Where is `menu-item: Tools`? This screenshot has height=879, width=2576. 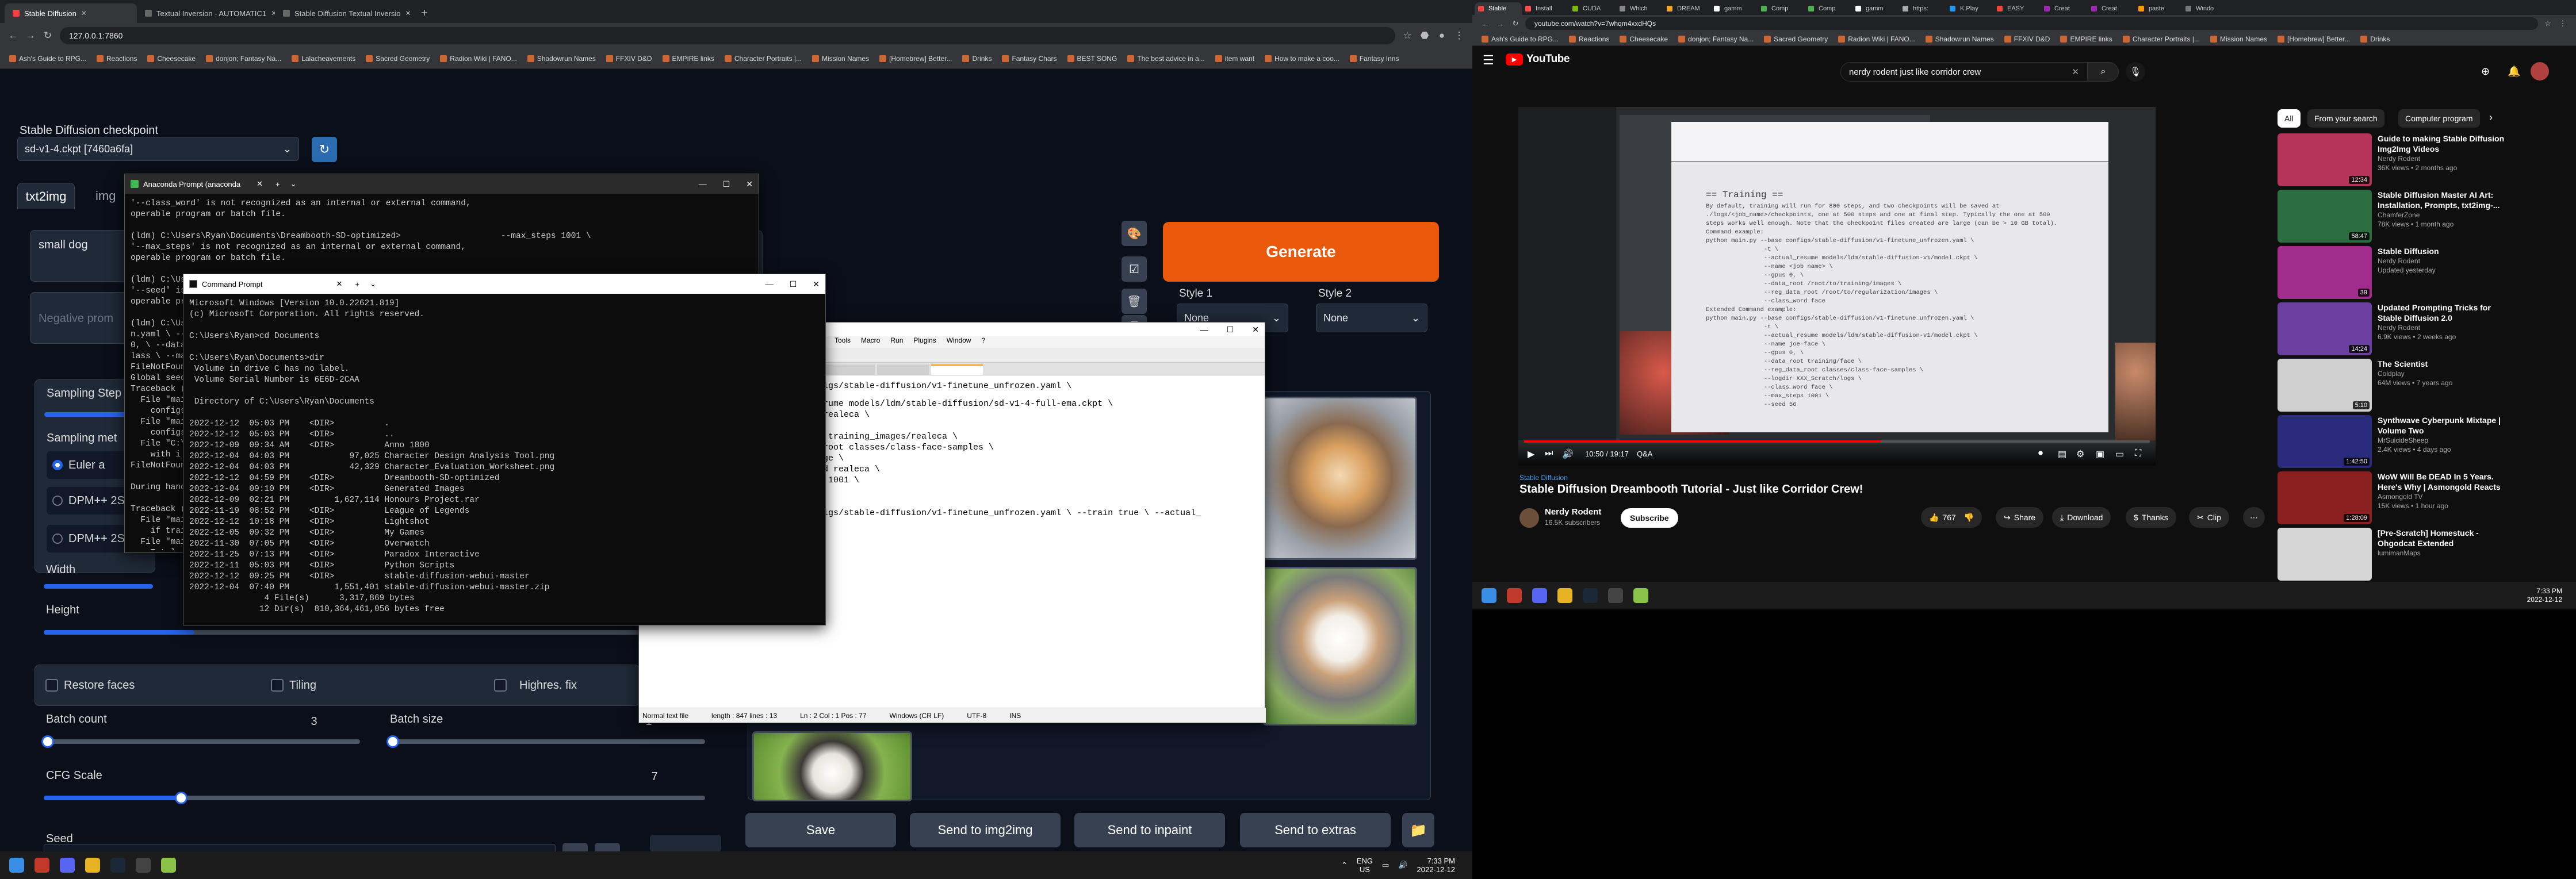
menu-item: Tools is located at coordinates (843, 342).